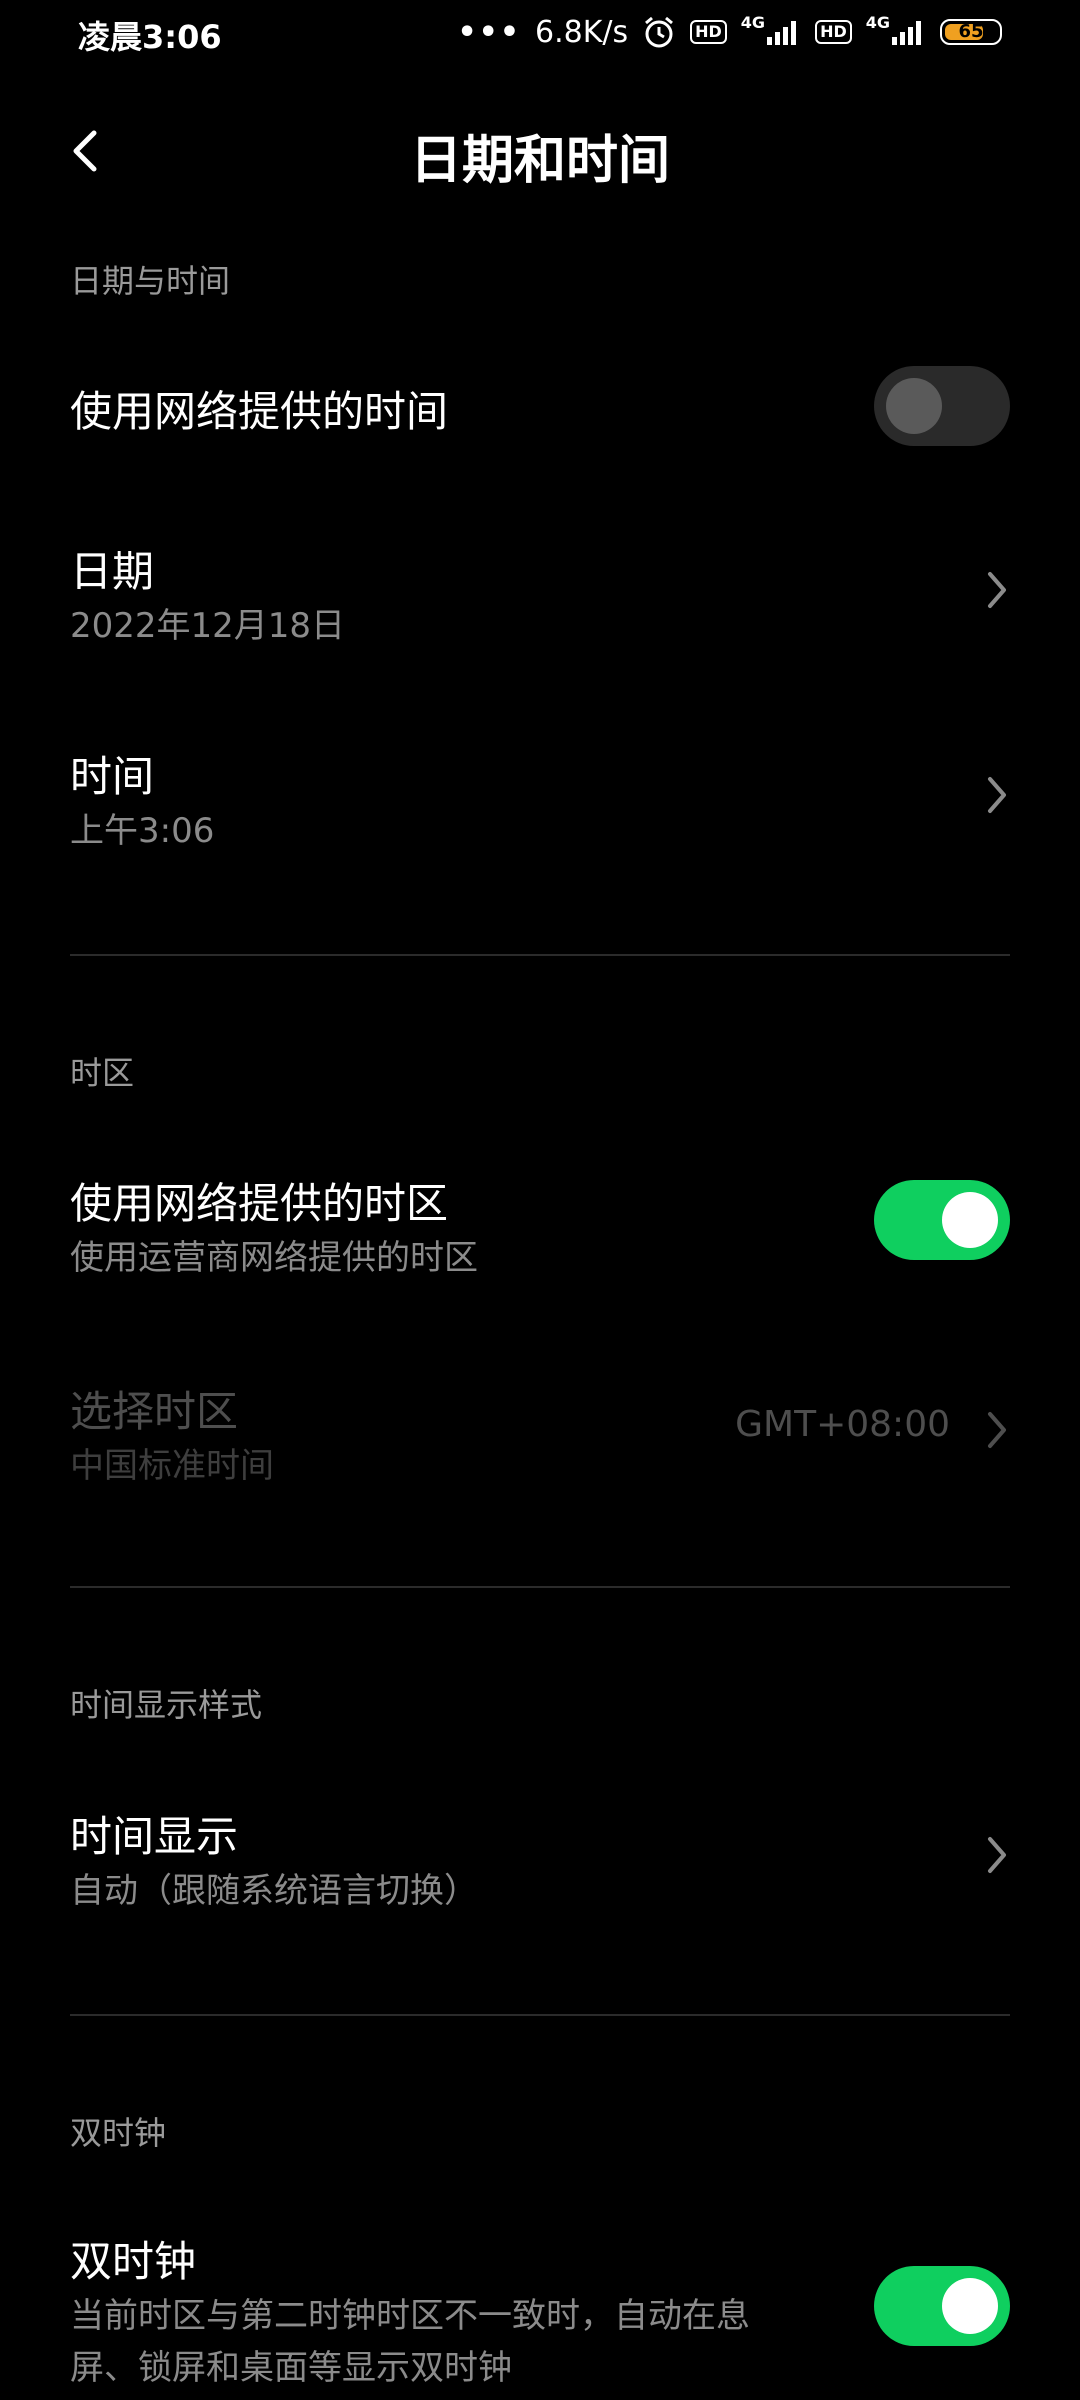  What do you see at coordinates (150, 37) in the screenshot?
I see `status-time: 凌晨3:06` at bounding box center [150, 37].